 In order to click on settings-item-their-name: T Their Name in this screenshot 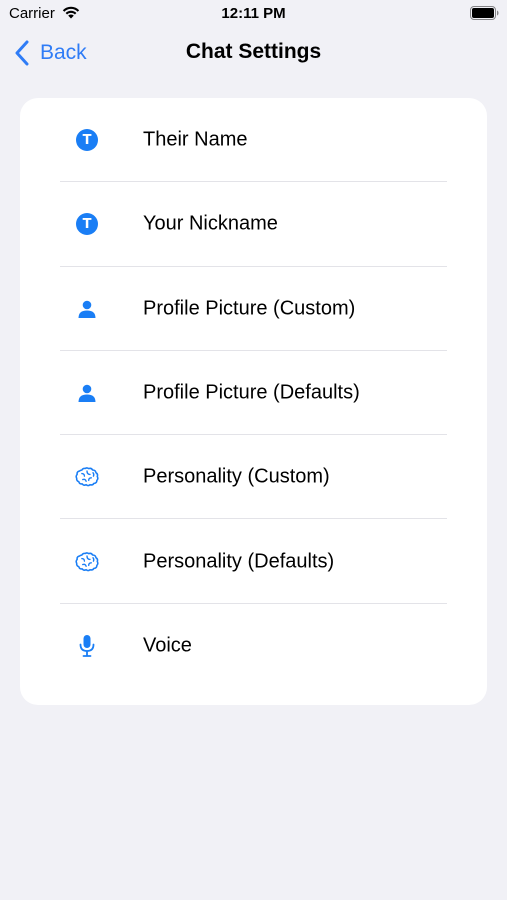, I will do `click(253, 140)`.